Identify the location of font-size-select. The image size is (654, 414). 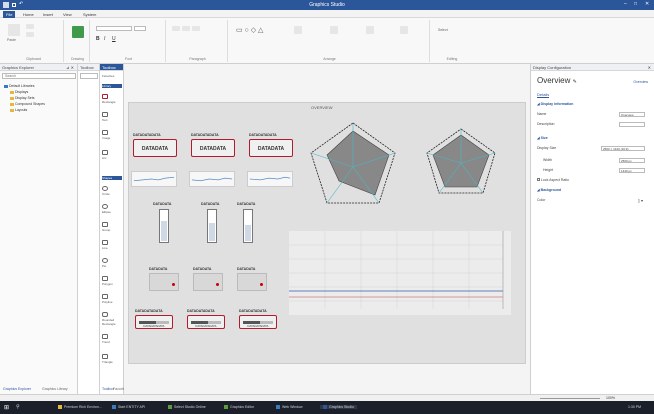
(140, 28).